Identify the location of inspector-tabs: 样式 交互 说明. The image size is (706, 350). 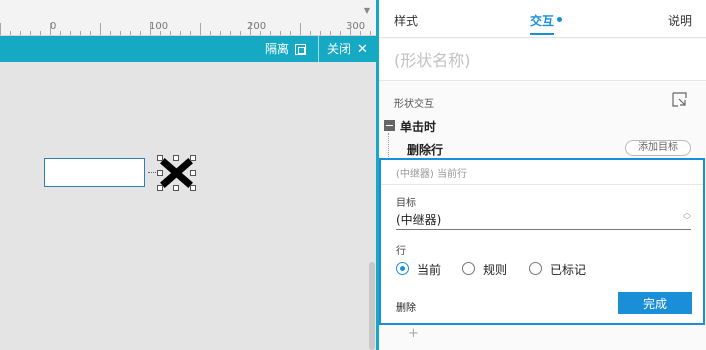
(542, 19).